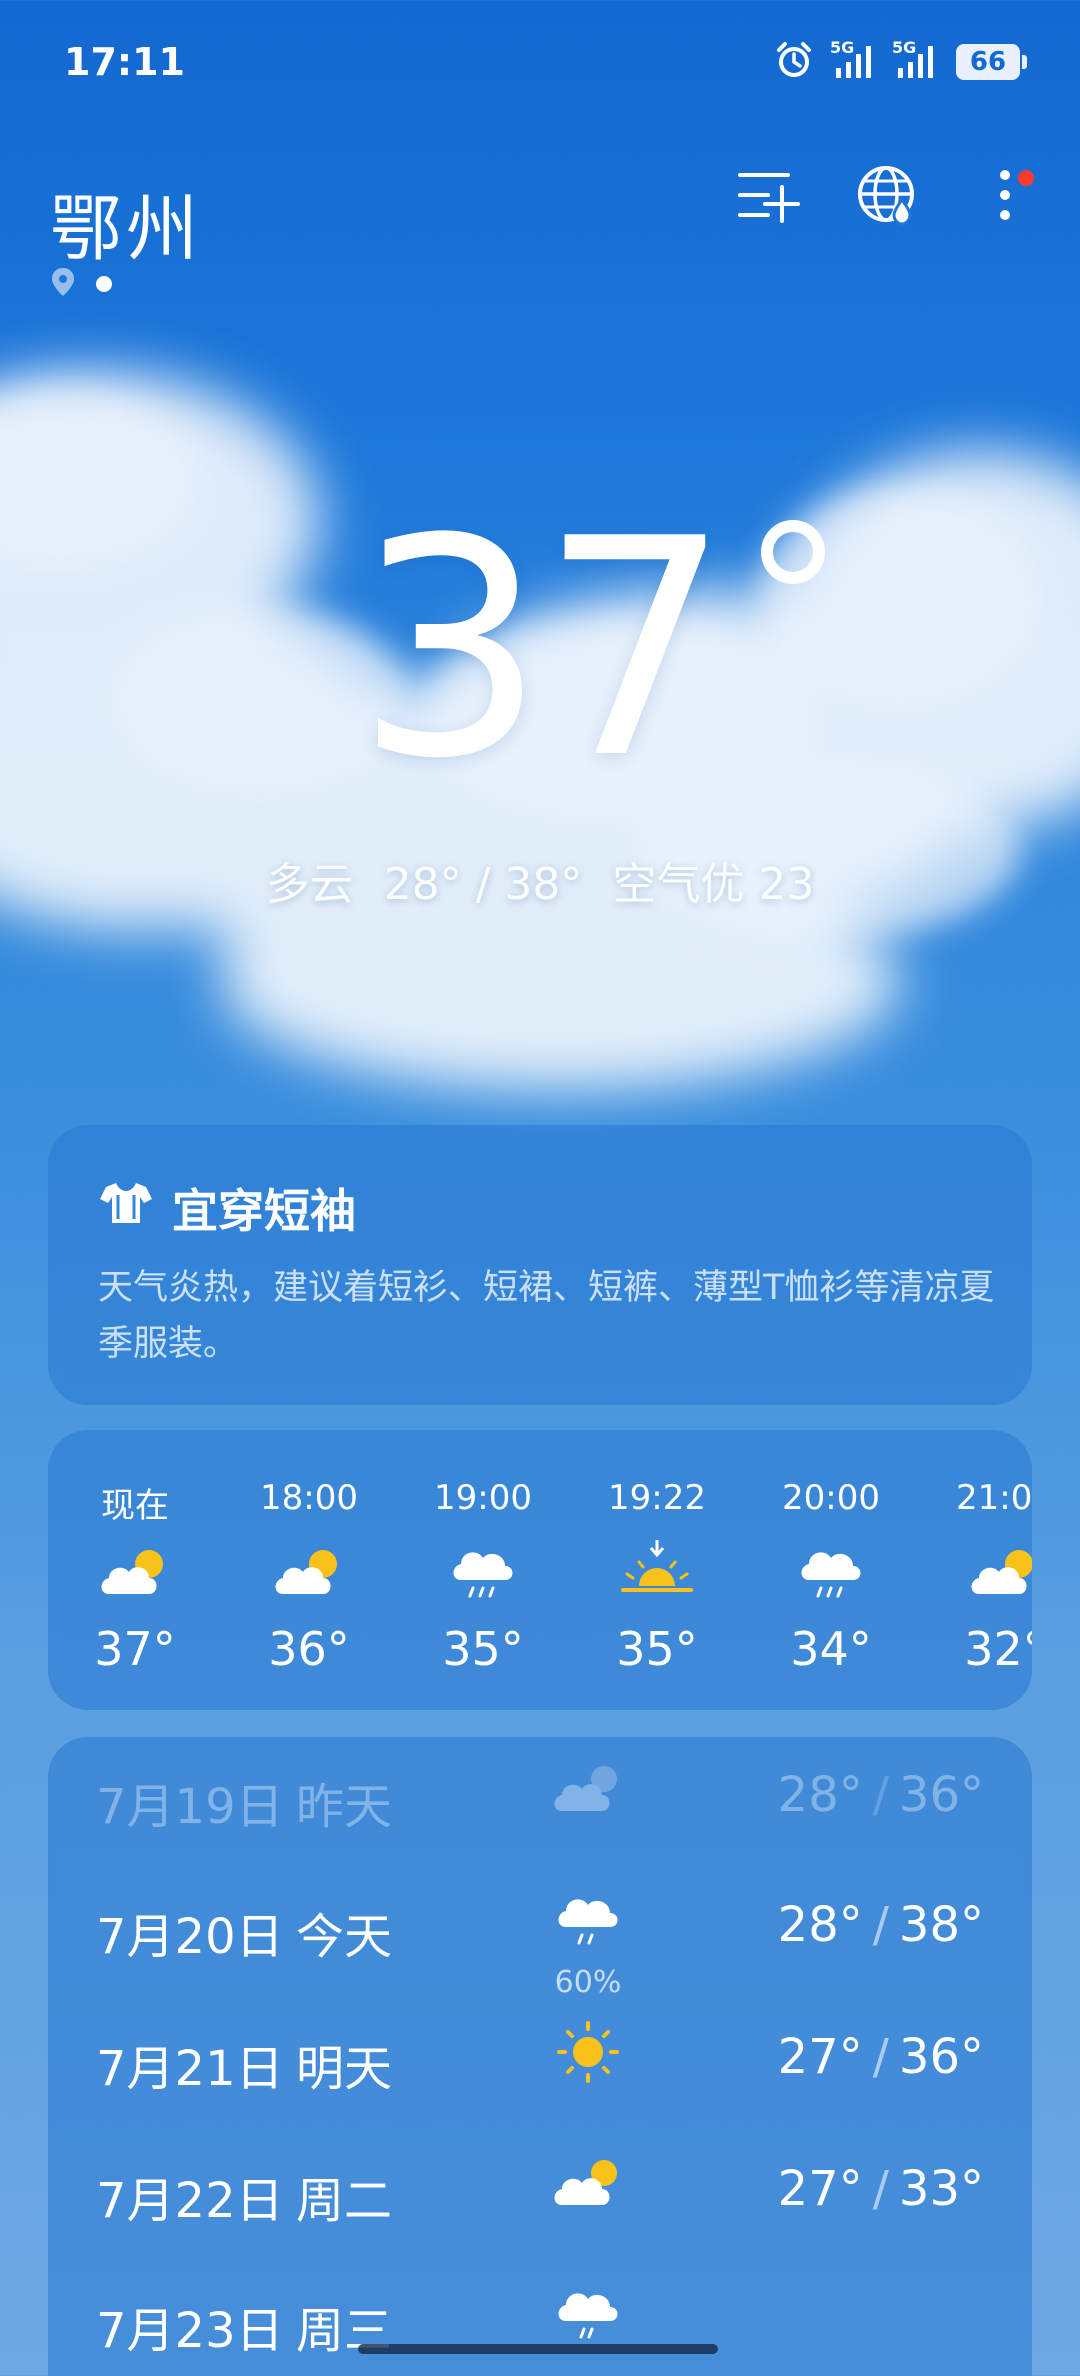 The height and width of the screenshot is (2376, 1080). I want to click on shirt-icon, so click(126, 1208).